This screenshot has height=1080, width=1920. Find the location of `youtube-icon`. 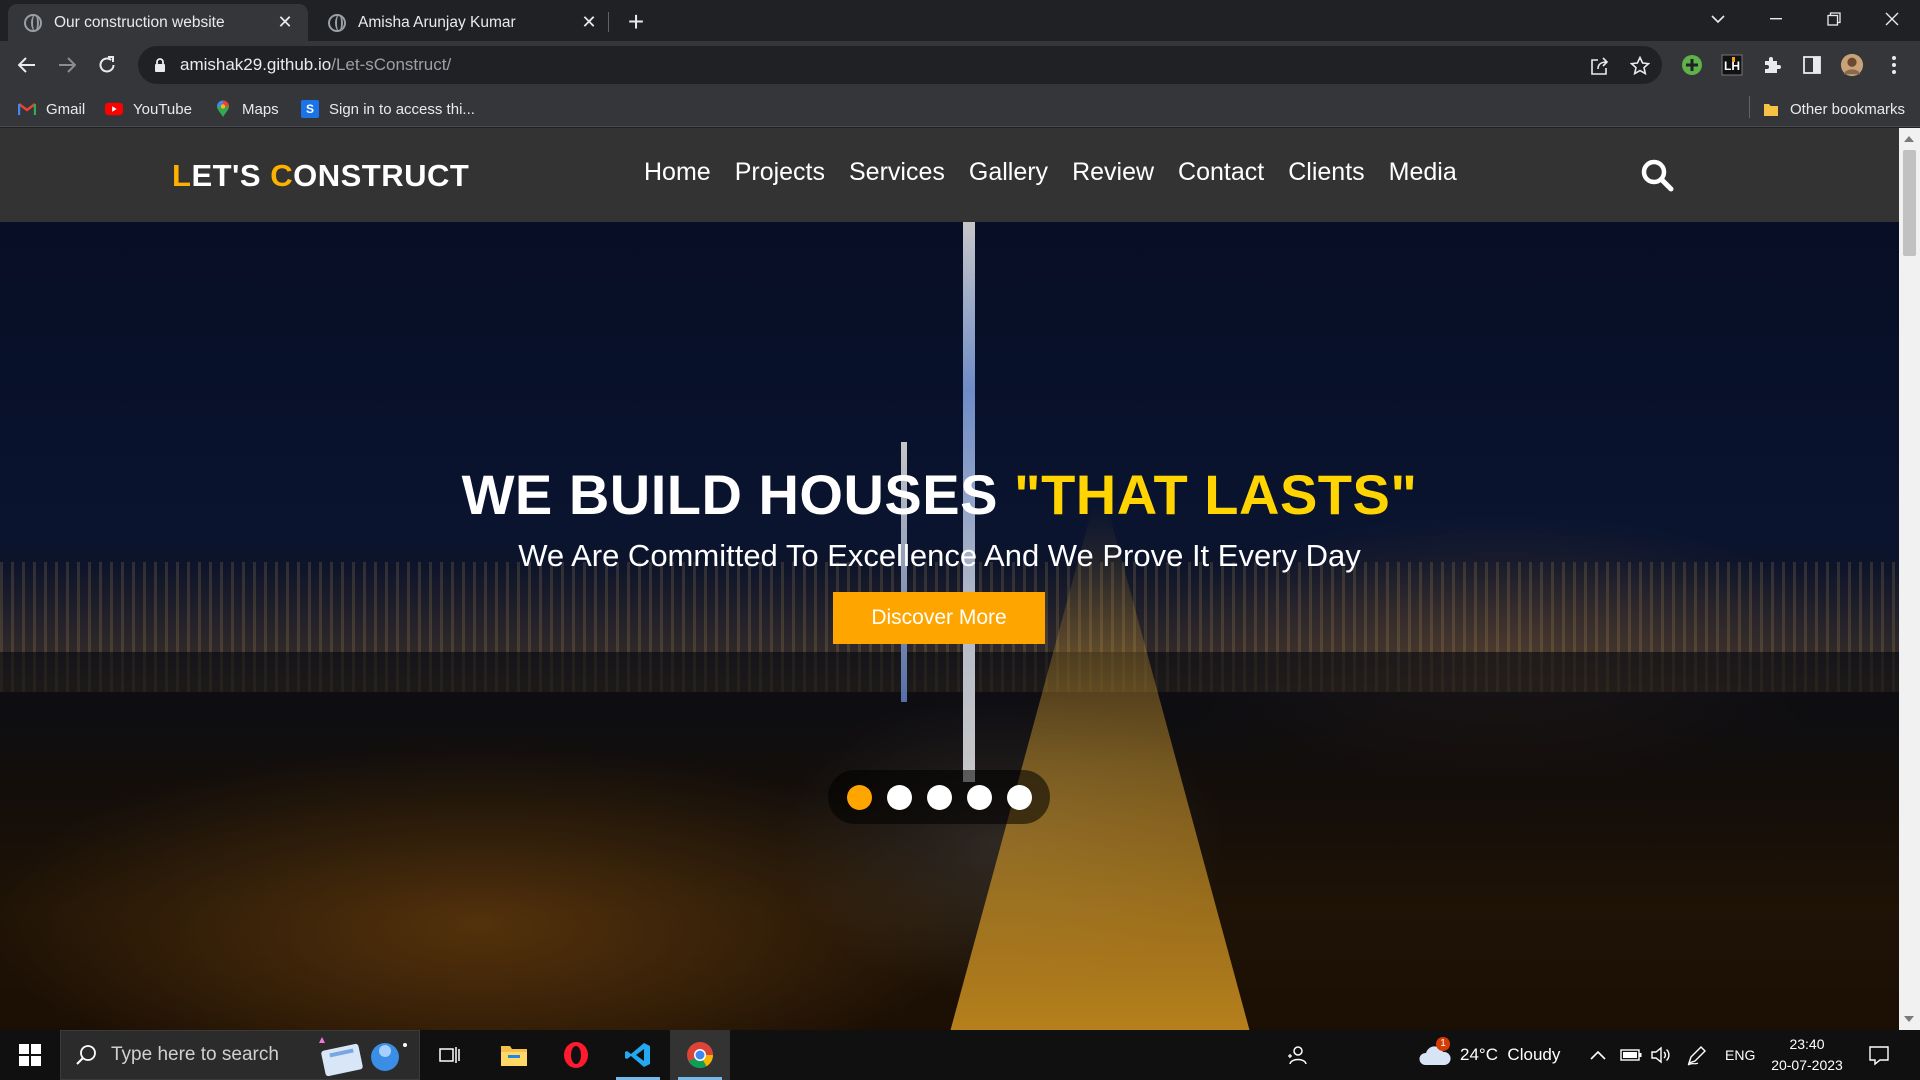

youtube-icon is located at coordinates (114, 109).